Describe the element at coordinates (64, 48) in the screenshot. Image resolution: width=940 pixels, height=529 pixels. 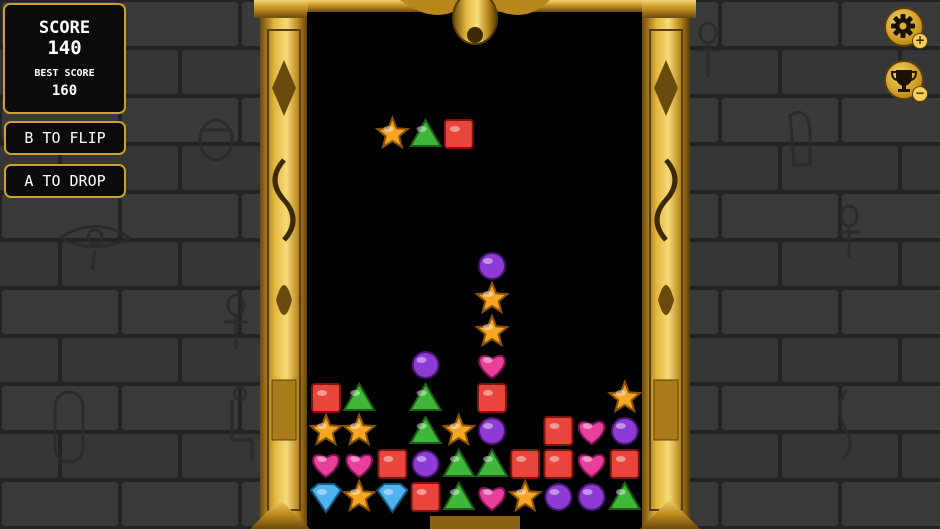
I see `score-value: 140` at that location.